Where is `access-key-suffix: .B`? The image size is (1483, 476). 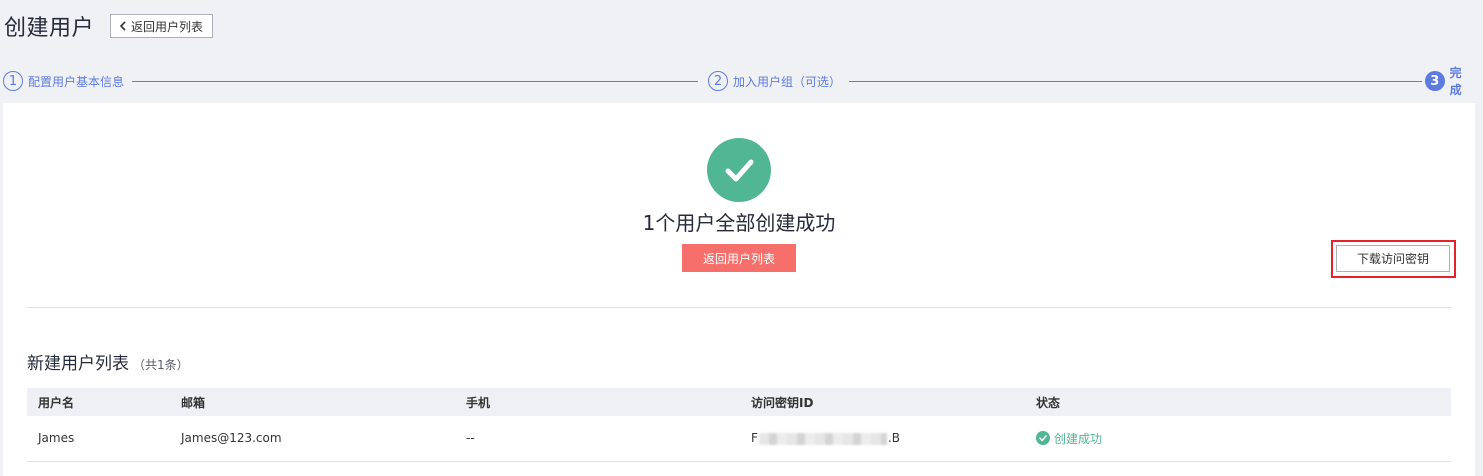 access-key-suffix: .B is located at coordinates (893, 438).